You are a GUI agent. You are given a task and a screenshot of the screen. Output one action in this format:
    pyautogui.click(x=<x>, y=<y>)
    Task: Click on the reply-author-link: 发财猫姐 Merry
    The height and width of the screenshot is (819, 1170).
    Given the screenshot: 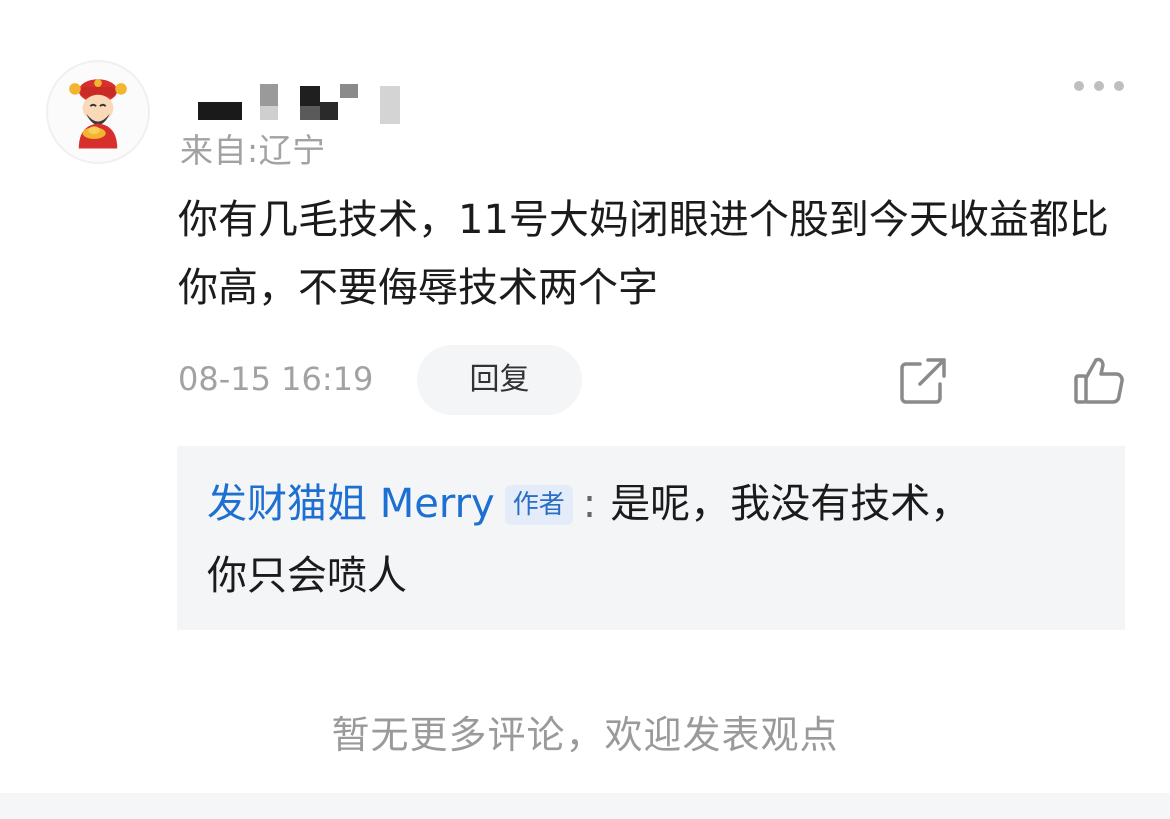 What is the action you would take?
    pyautogui.click(x=351, y=504)
    